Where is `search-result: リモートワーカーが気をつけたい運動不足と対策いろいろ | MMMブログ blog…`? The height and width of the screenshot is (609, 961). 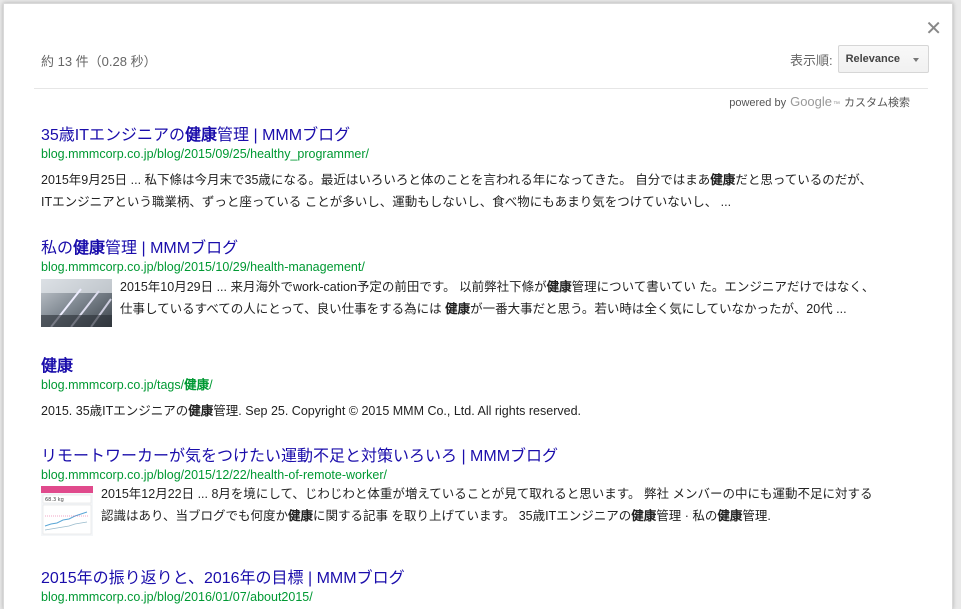 search-result: リモートワーカーが気をつけたい運動不足と対策いろいろ | MMMブログ blog… is located at coordinates (481, 491).